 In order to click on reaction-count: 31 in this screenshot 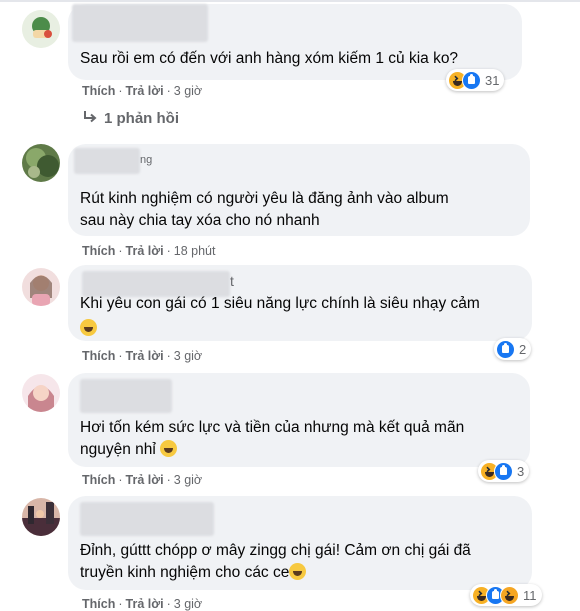, I will do `click(492, 80)`.